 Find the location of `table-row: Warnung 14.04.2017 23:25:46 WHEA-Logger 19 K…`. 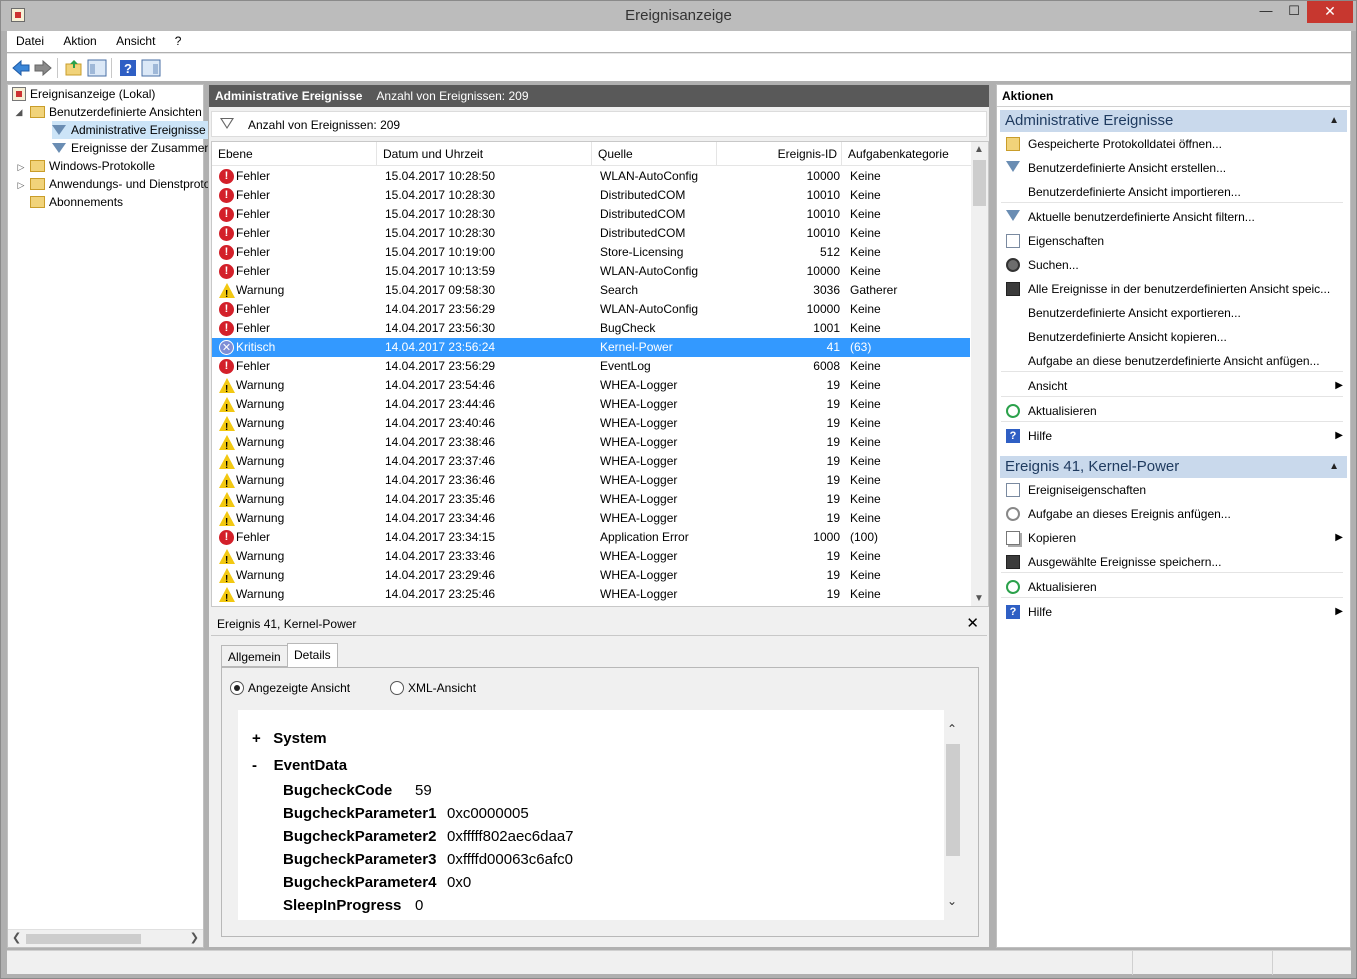

table-row: Warnung 14.04.2017 23:25:46 WHEA-Logger 19 K… is located at coordinates (591, 595).